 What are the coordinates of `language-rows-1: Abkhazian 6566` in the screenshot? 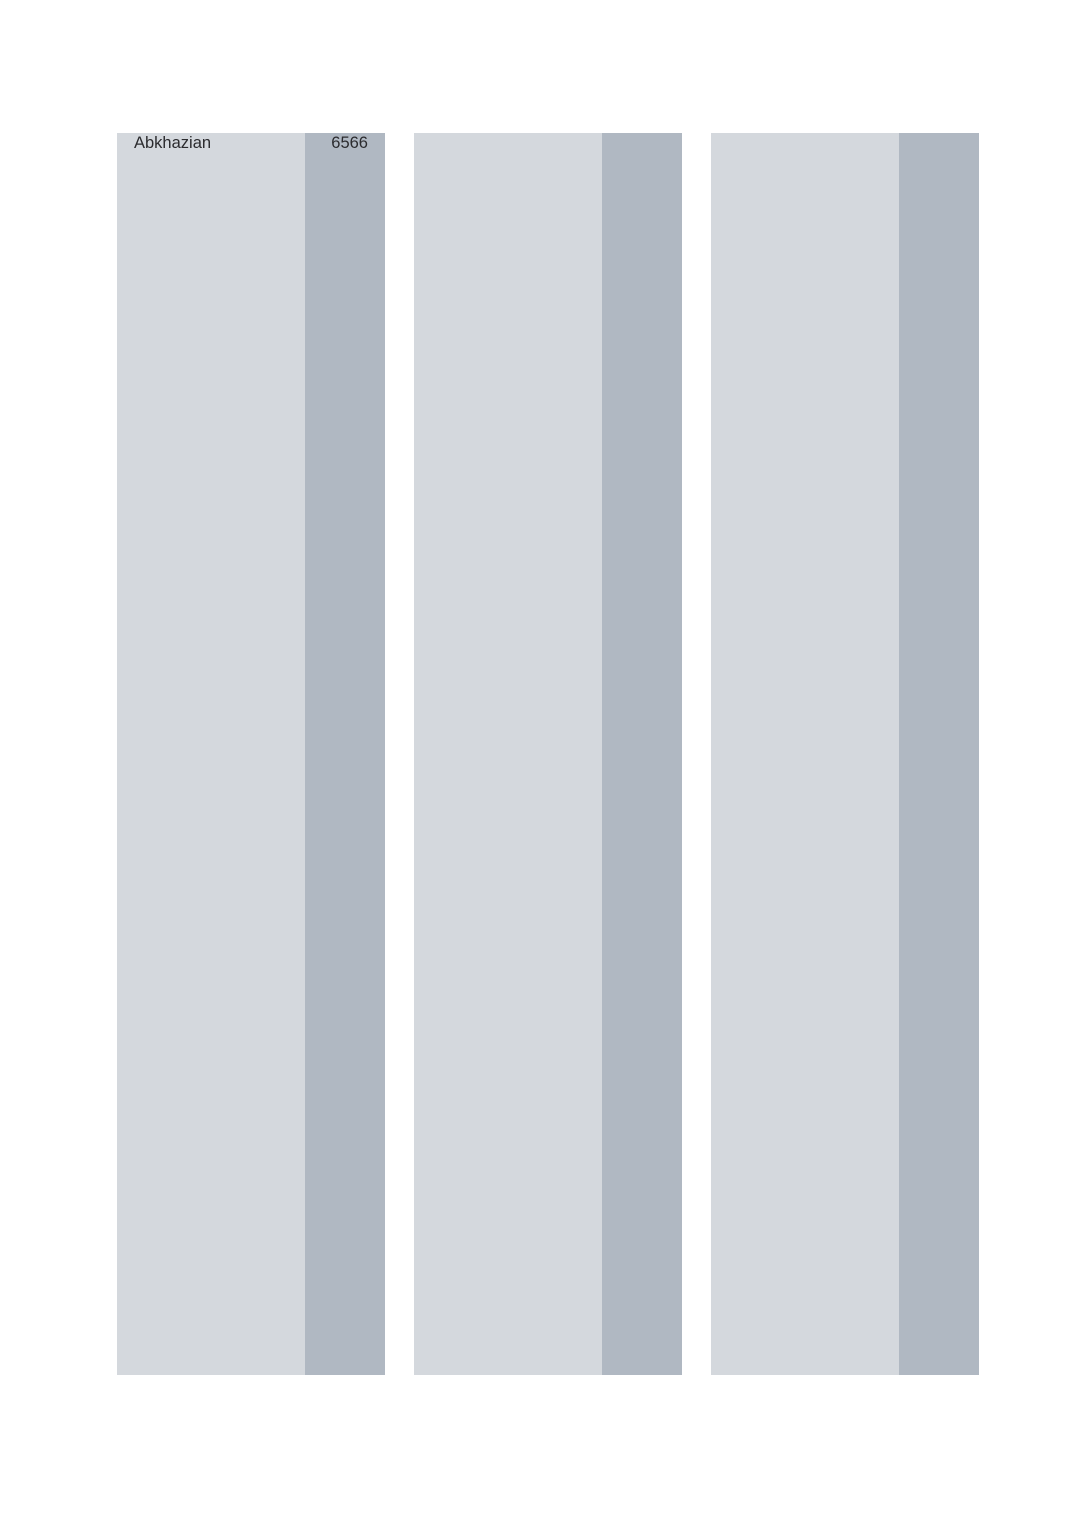 It's located at (251, 143).